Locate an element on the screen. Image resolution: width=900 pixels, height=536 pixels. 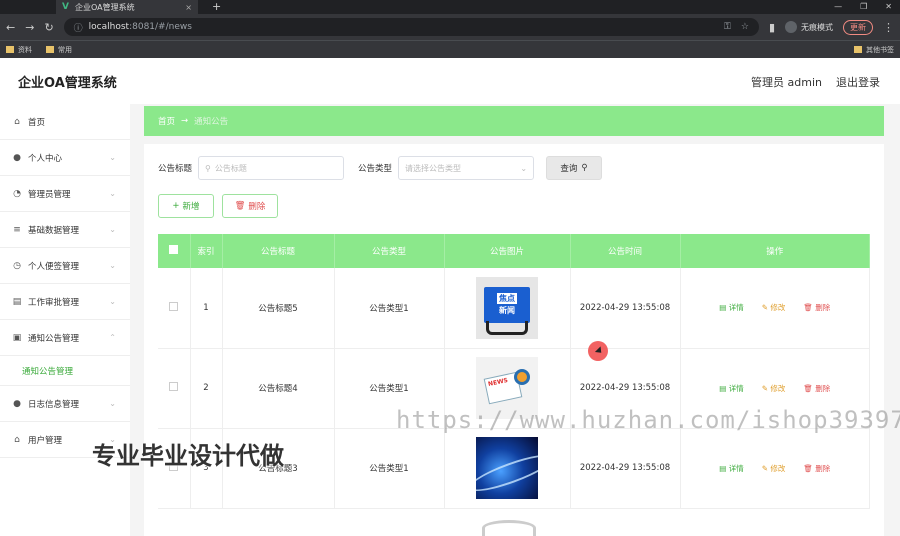
query-button: 查询 ⚲ is located at coordinates (574, 168).